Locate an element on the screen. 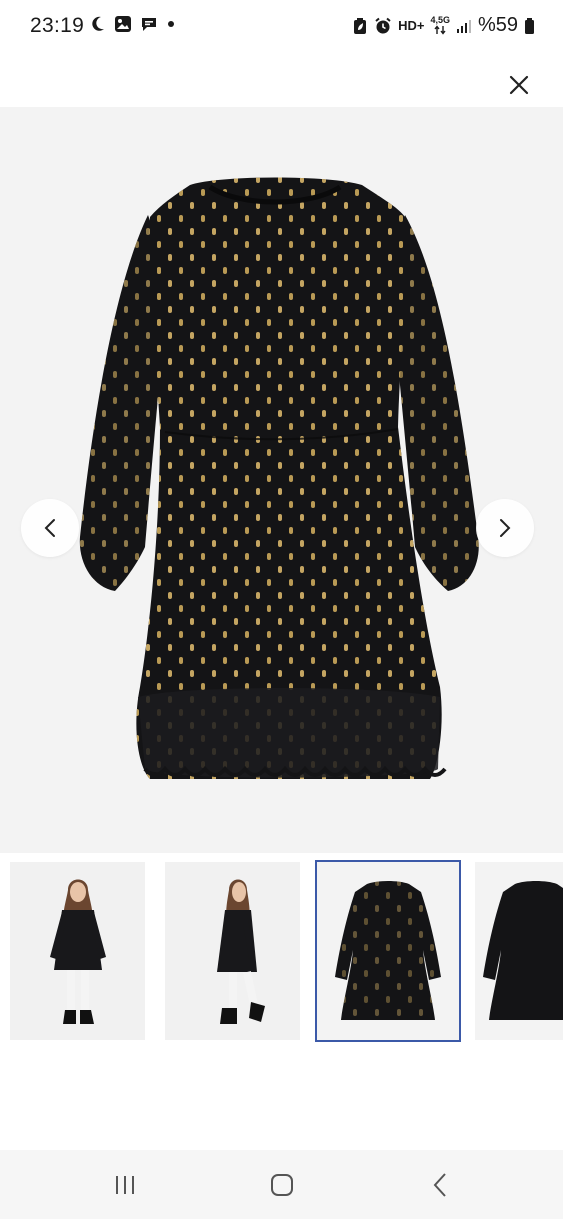  network-type-label: 4,5G is located at coordinates (440, 20).